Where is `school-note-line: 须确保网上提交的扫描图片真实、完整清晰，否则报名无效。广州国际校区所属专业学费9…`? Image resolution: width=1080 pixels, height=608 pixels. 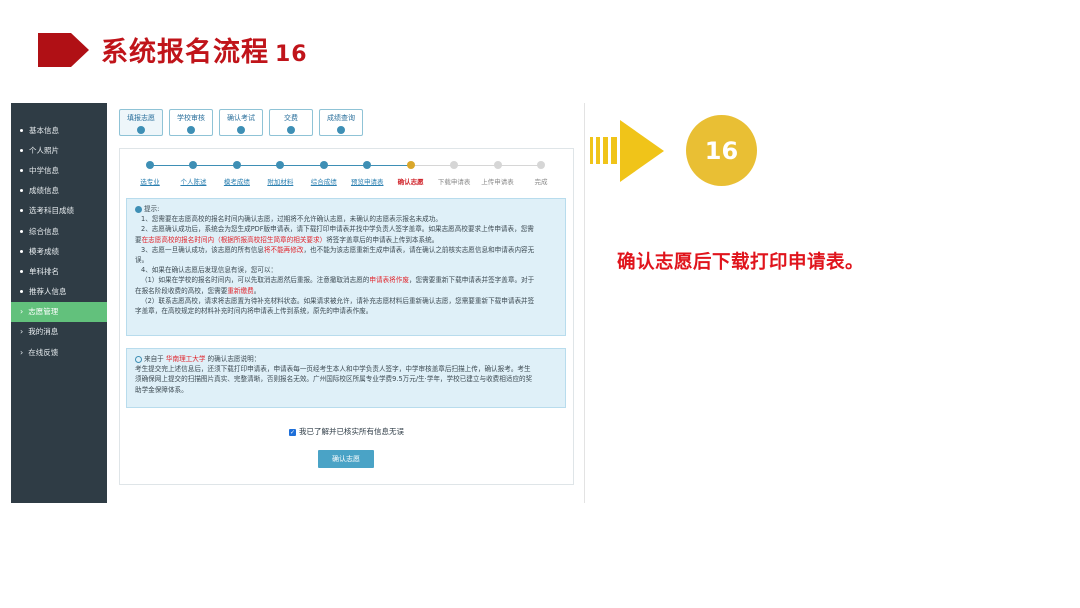
school-note-line: 须确保网上提交的扫描图片真实、完整清晰，否则报名无效。广州国际校区所属专业学费9… is located at coordinates (334, 379).